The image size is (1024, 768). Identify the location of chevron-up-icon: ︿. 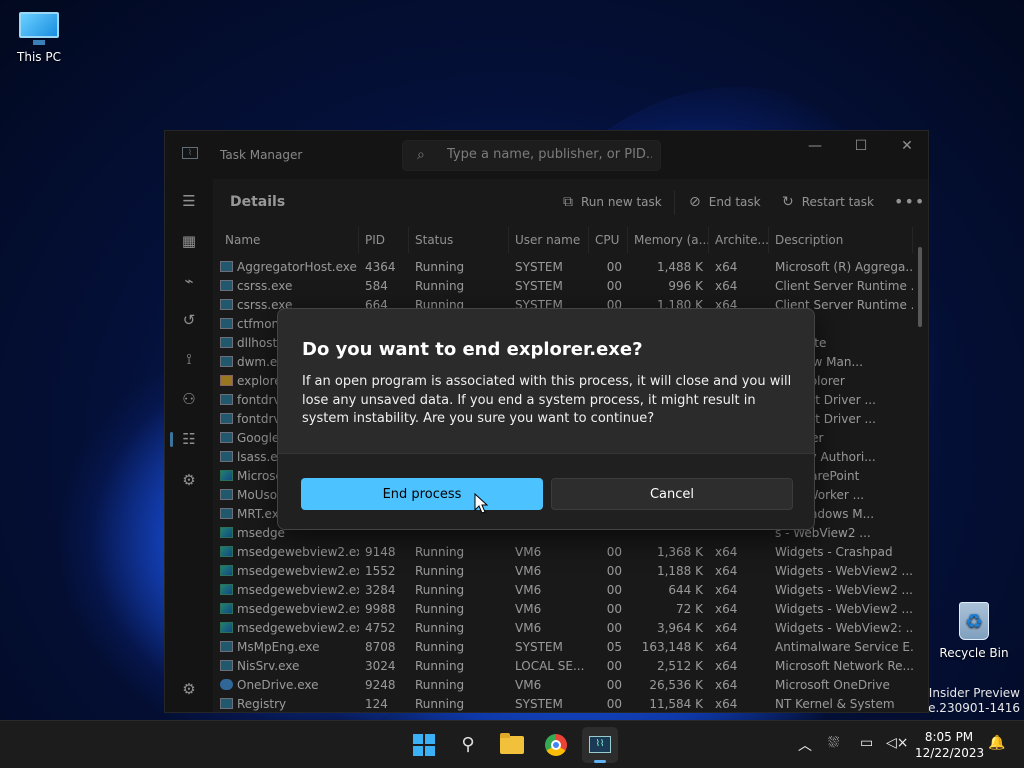
(805, 745).